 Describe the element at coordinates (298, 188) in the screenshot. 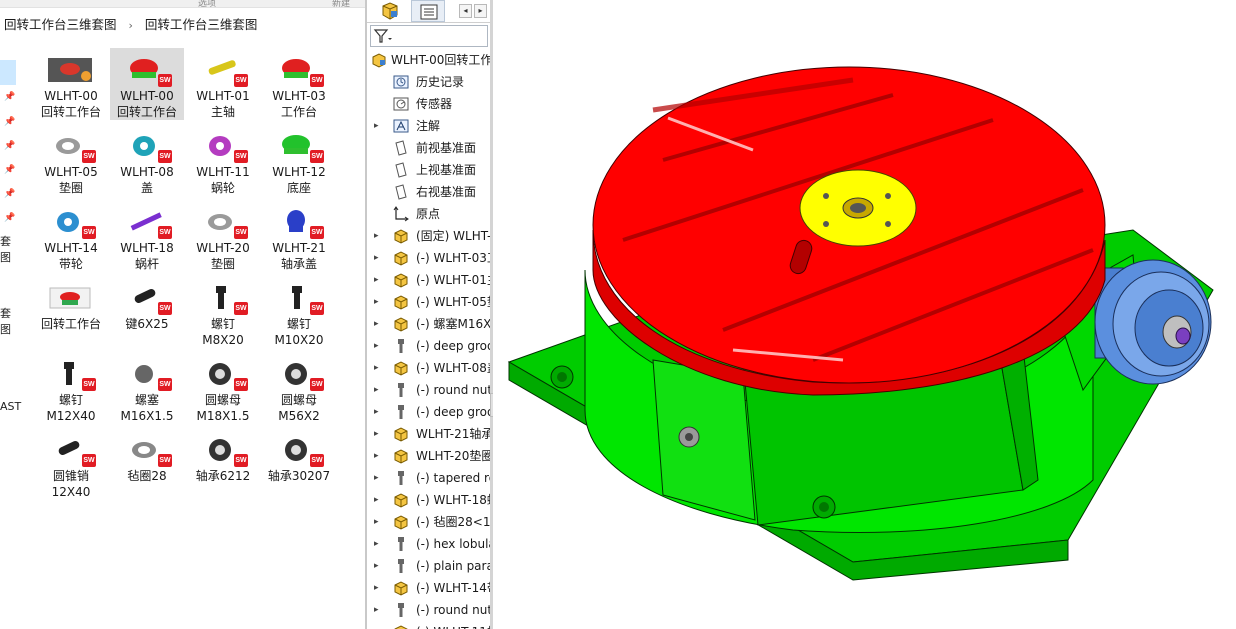

I see `file-name-line2: 底座` at that location.